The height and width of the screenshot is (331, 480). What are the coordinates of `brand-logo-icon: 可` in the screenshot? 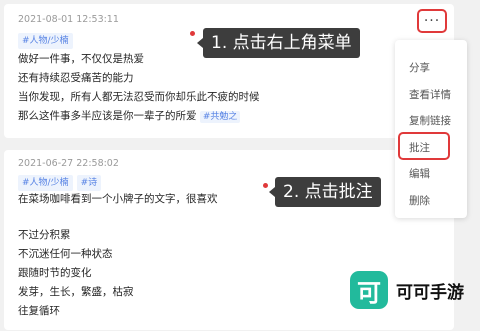 It's located at (369, 290).